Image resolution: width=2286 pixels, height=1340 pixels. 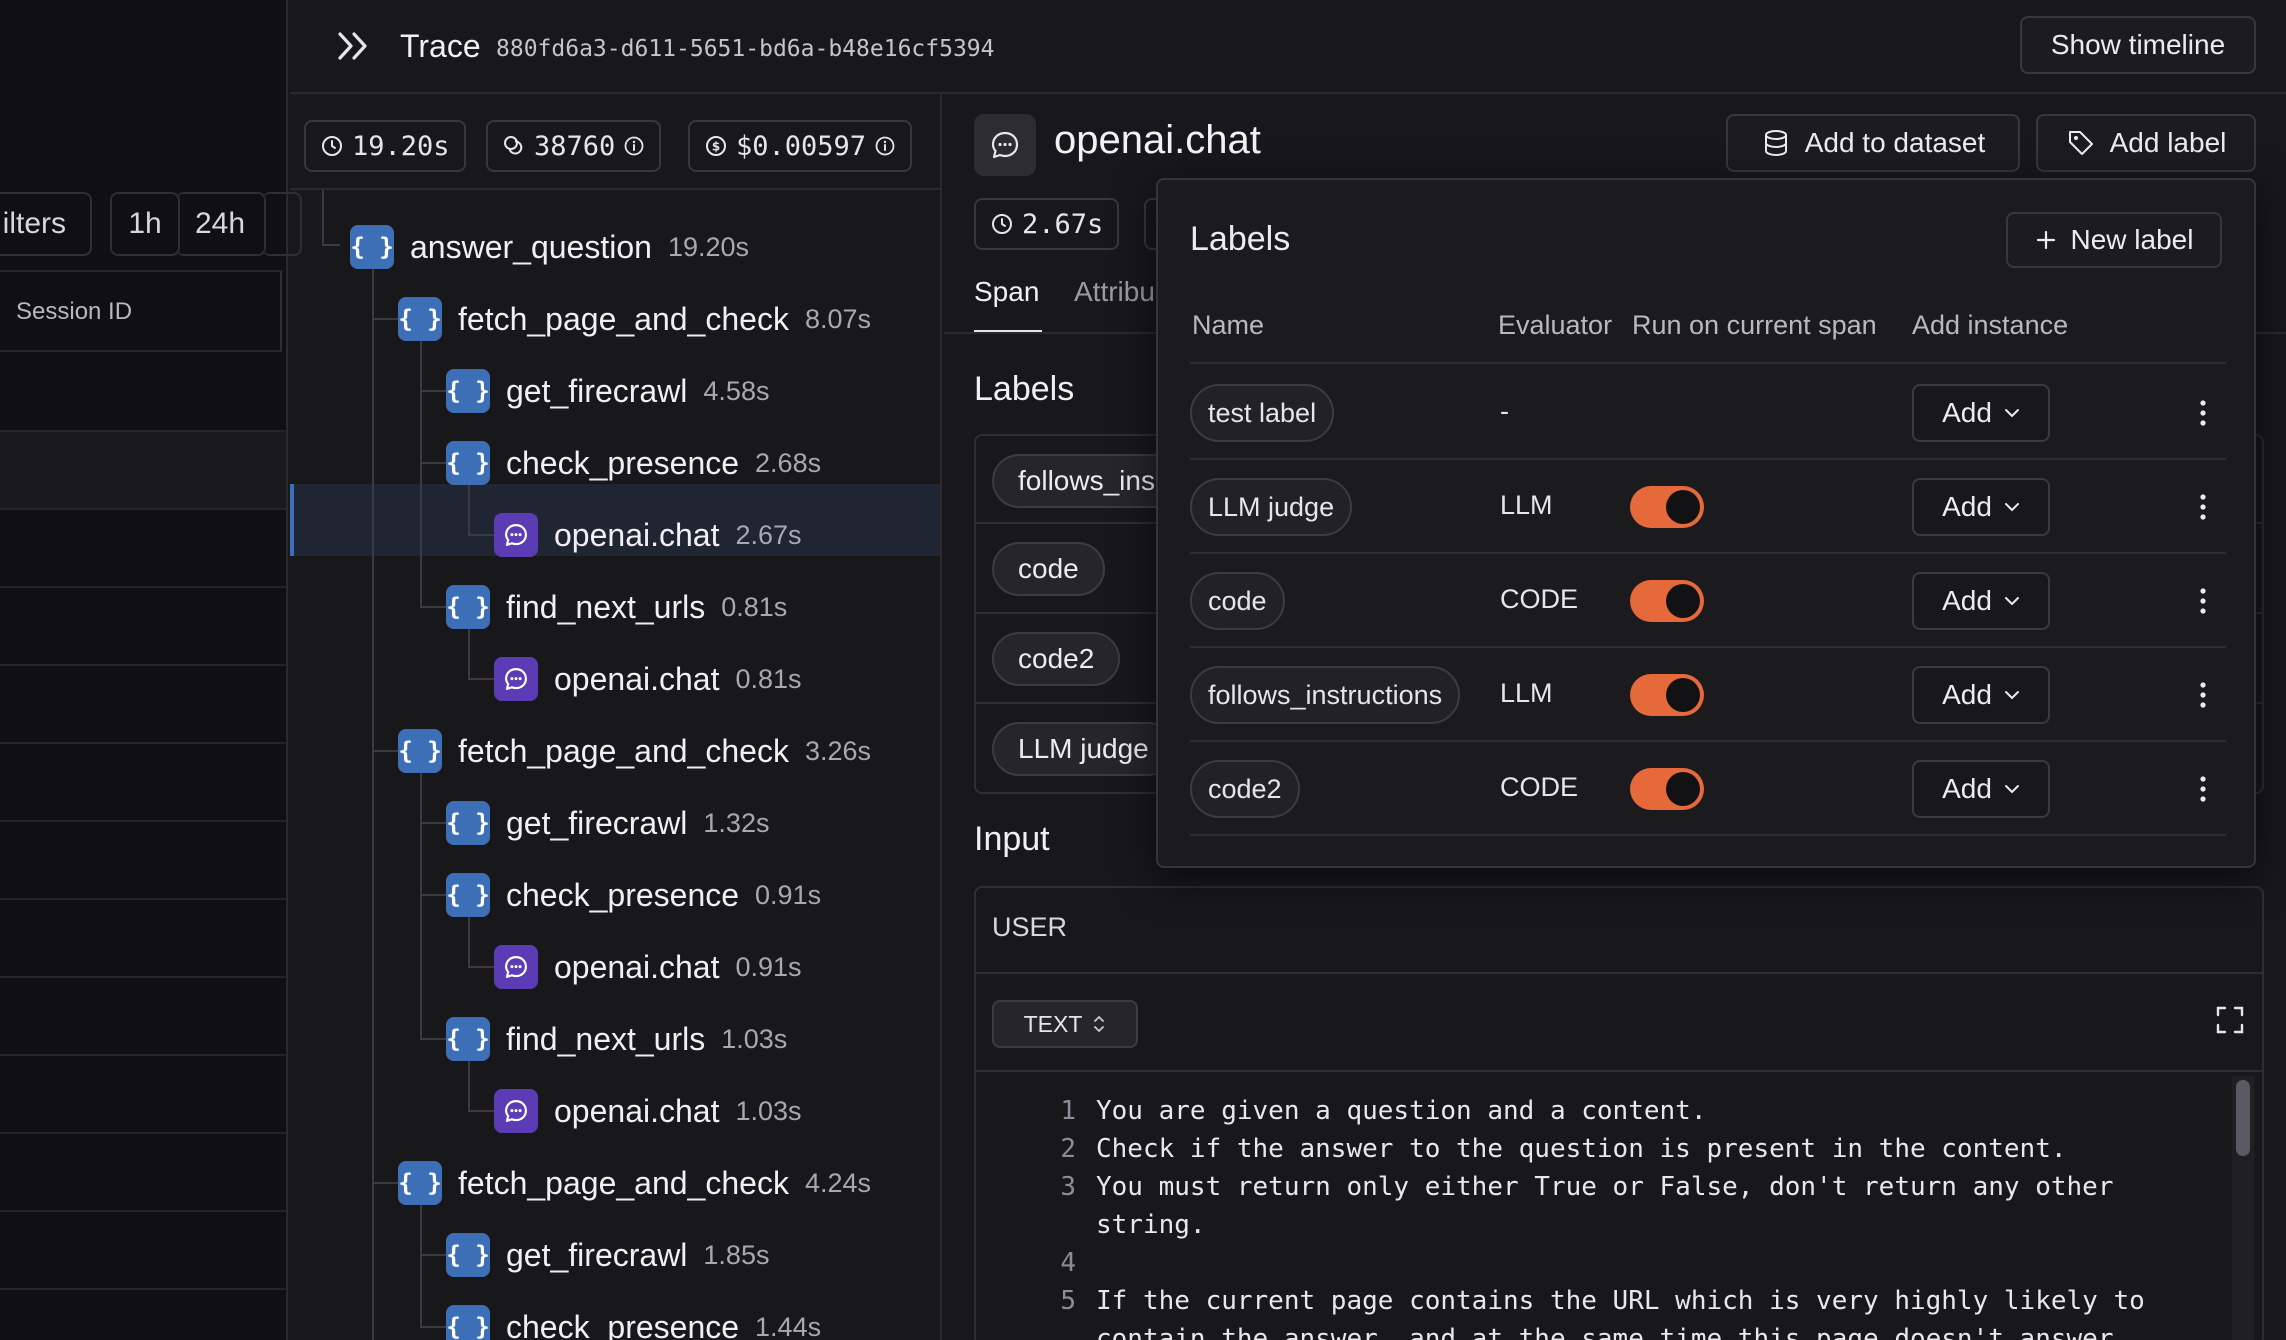 I want to click on label-name-pill: code2, so click(x=1245, y=789).